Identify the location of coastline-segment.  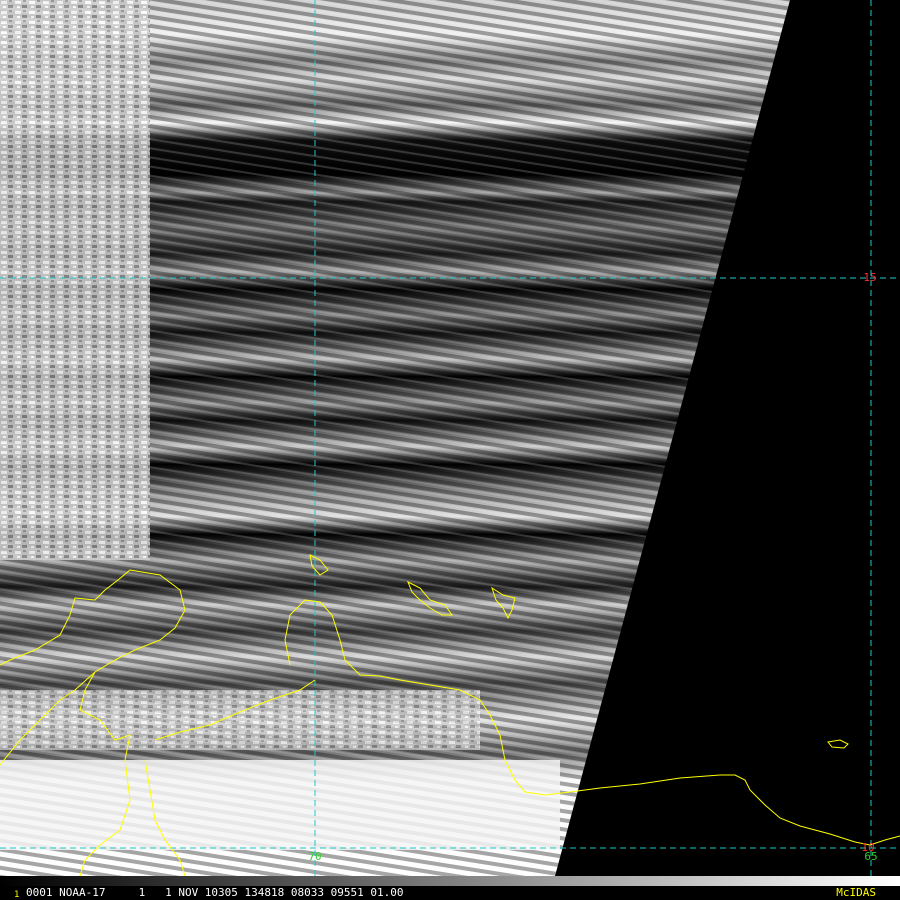
(838, 744).